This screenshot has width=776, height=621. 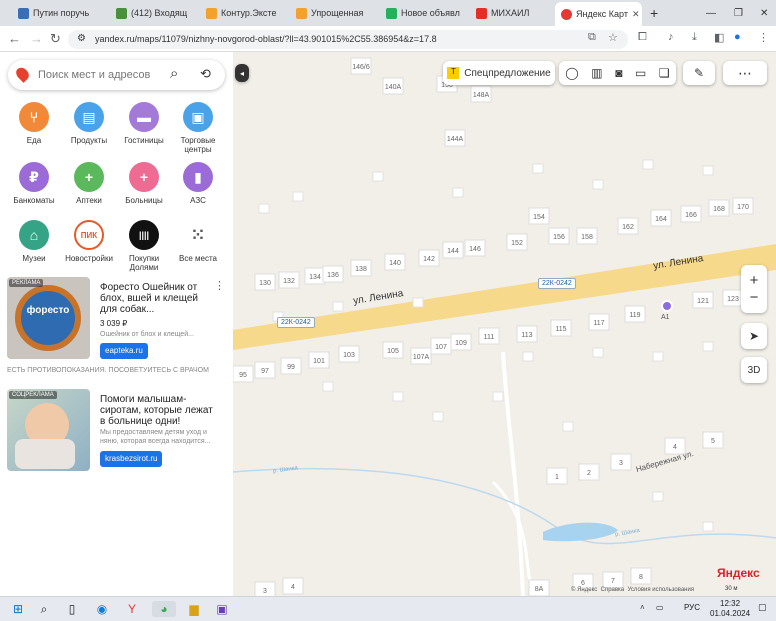 What do you see at coordinates (694, 37) in the screenshot?
I see `downloads-icon: ⤓` at bounding box center [694, 37].